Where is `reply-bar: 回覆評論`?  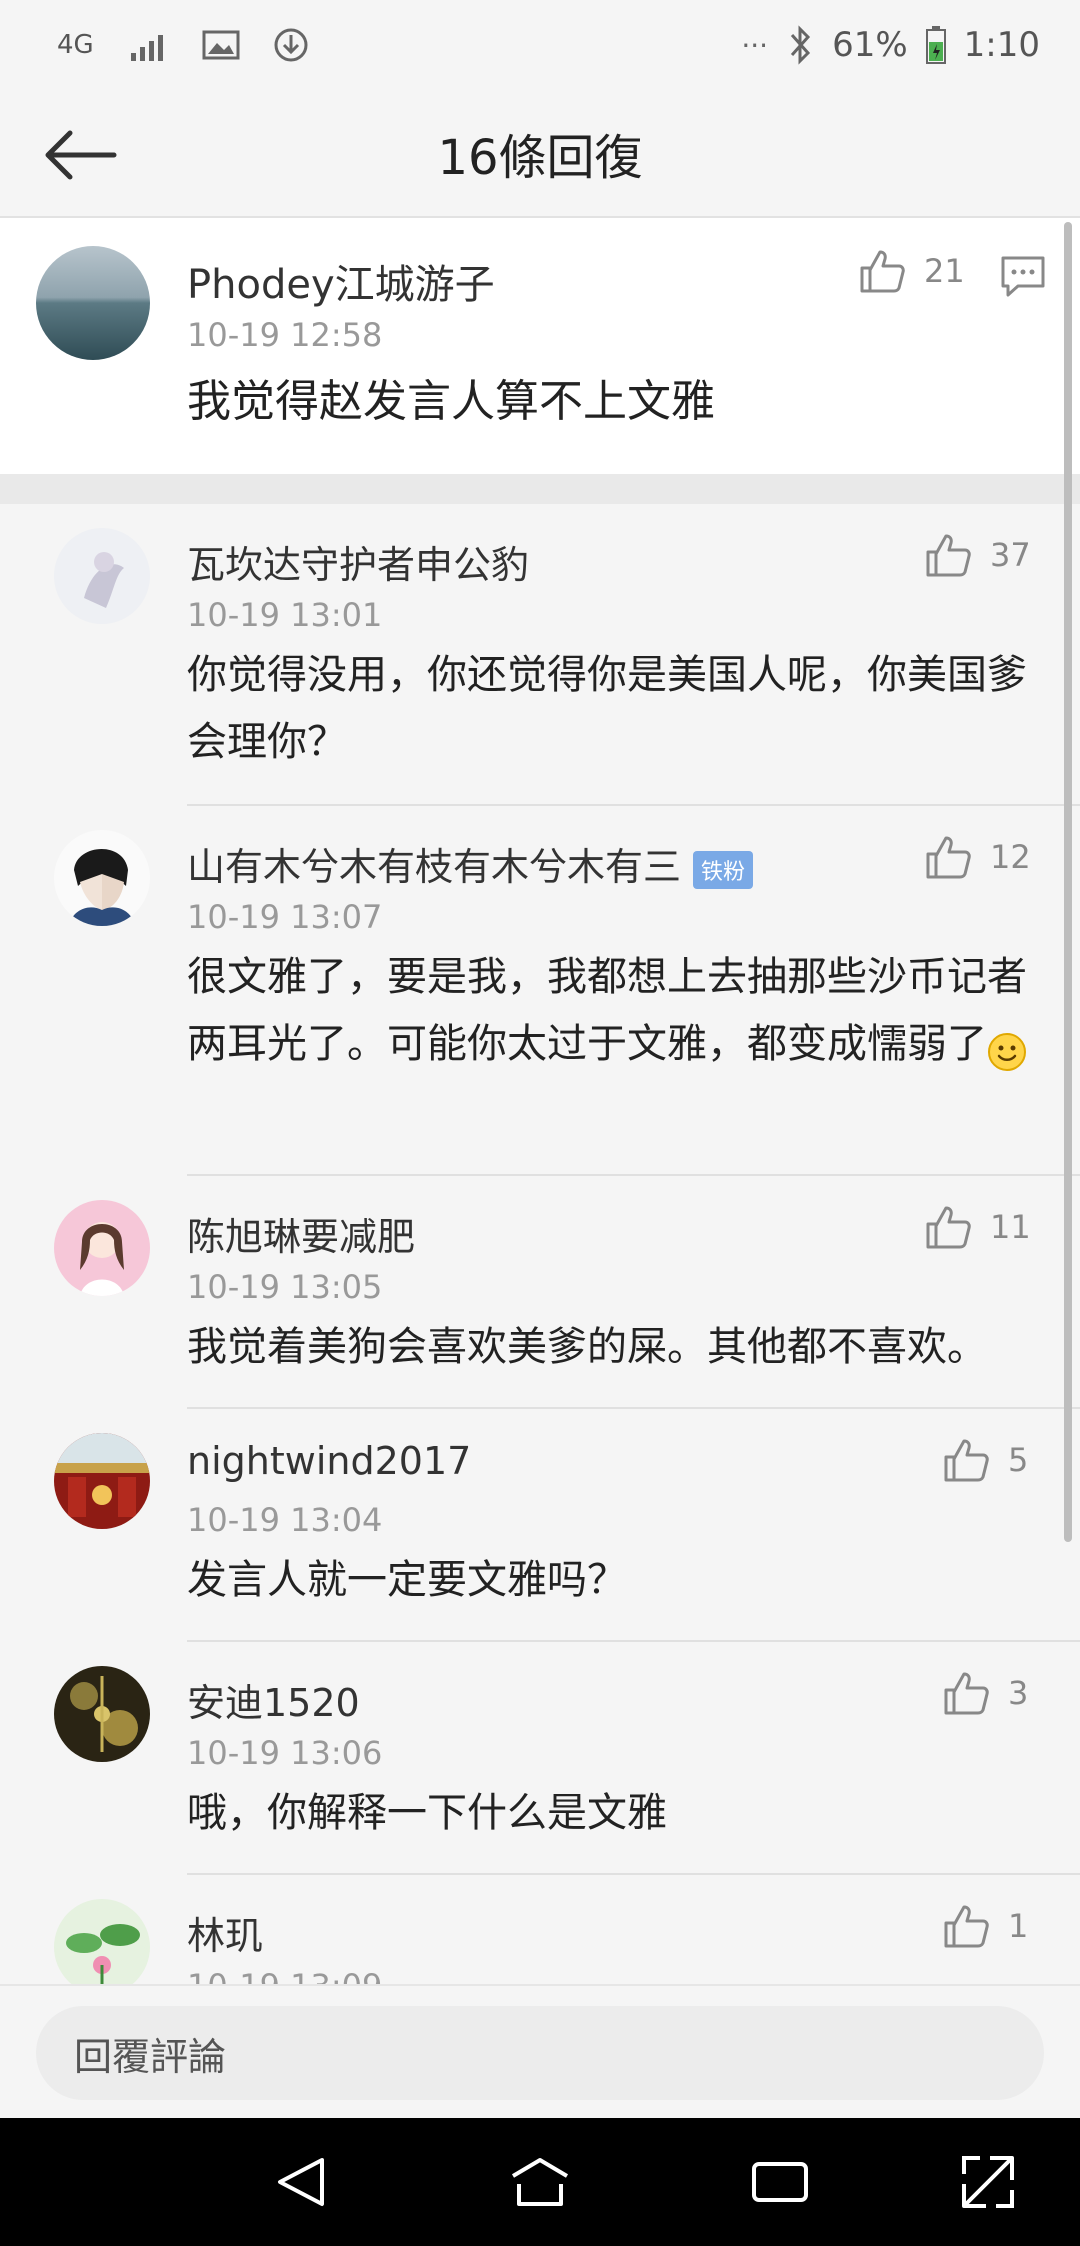 reply-bar: 回覆評論 is located at coordinates (540, 2051).